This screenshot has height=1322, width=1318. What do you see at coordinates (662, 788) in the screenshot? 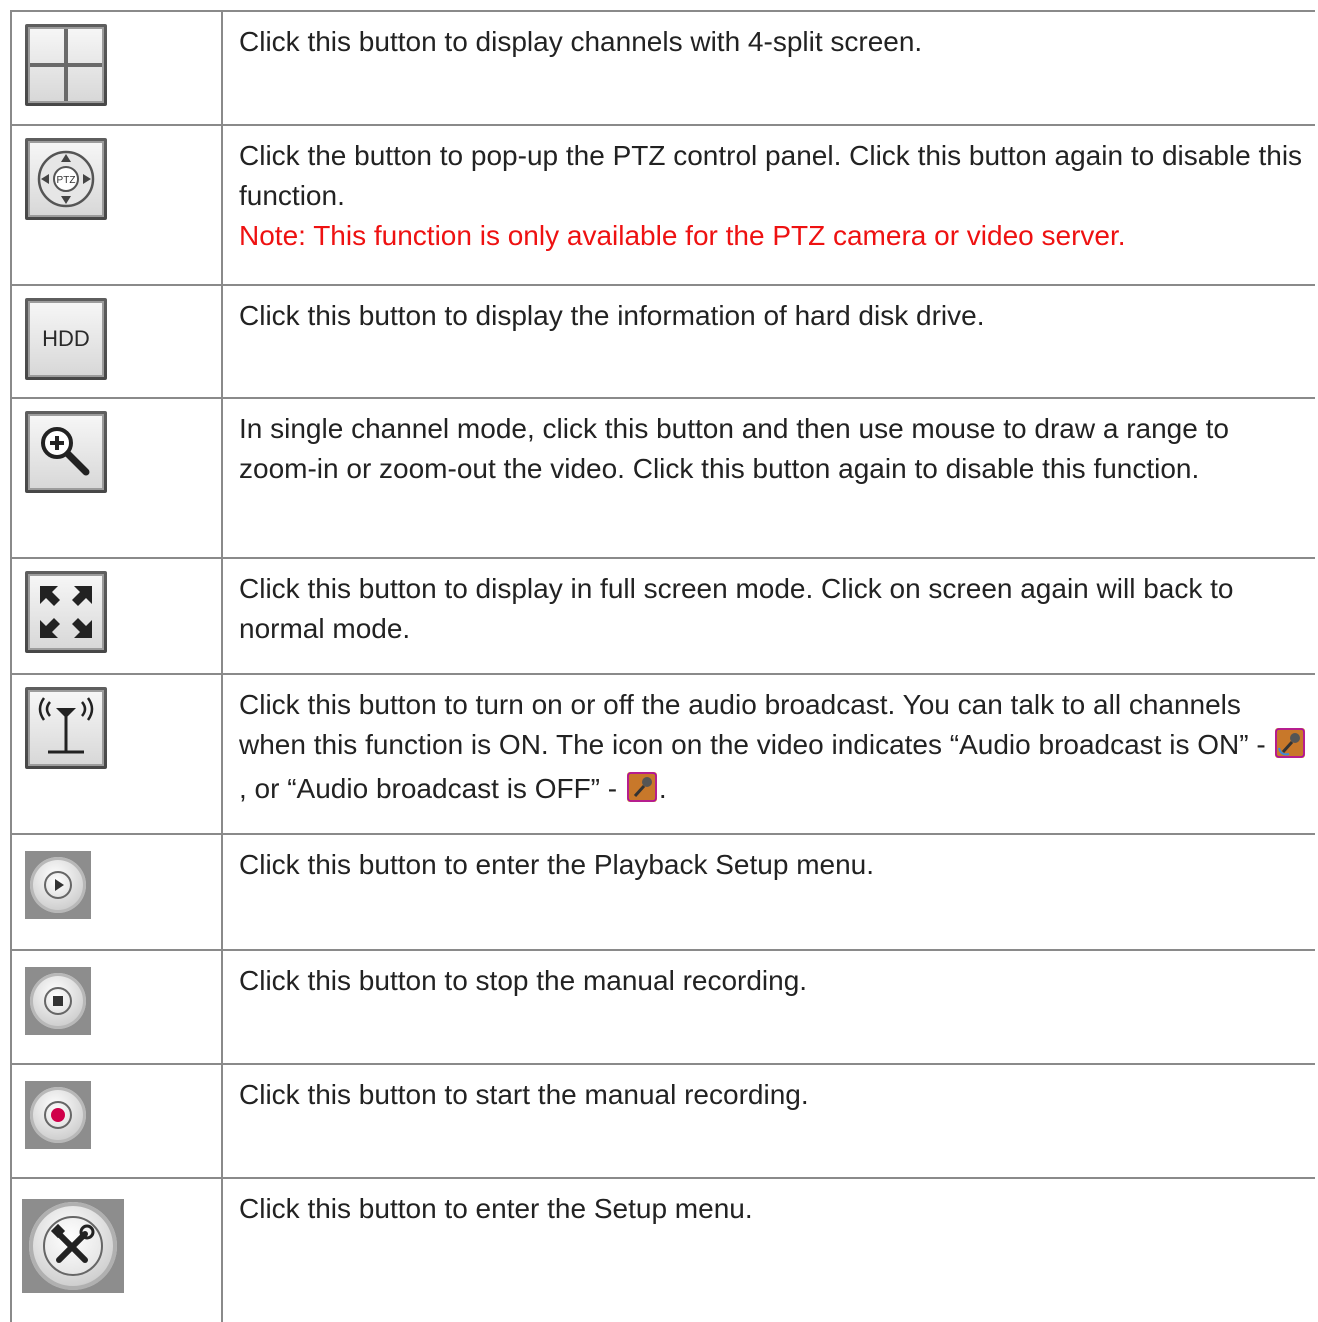
I see `row-text: .` at bounding box center [662, 788].